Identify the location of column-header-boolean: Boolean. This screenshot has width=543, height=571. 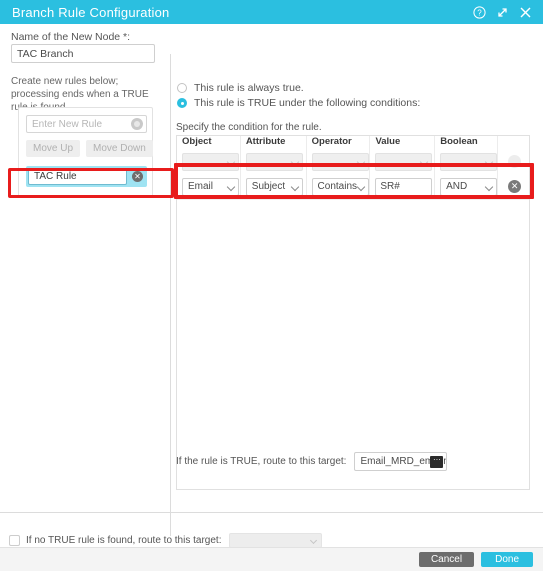
(467, 142).